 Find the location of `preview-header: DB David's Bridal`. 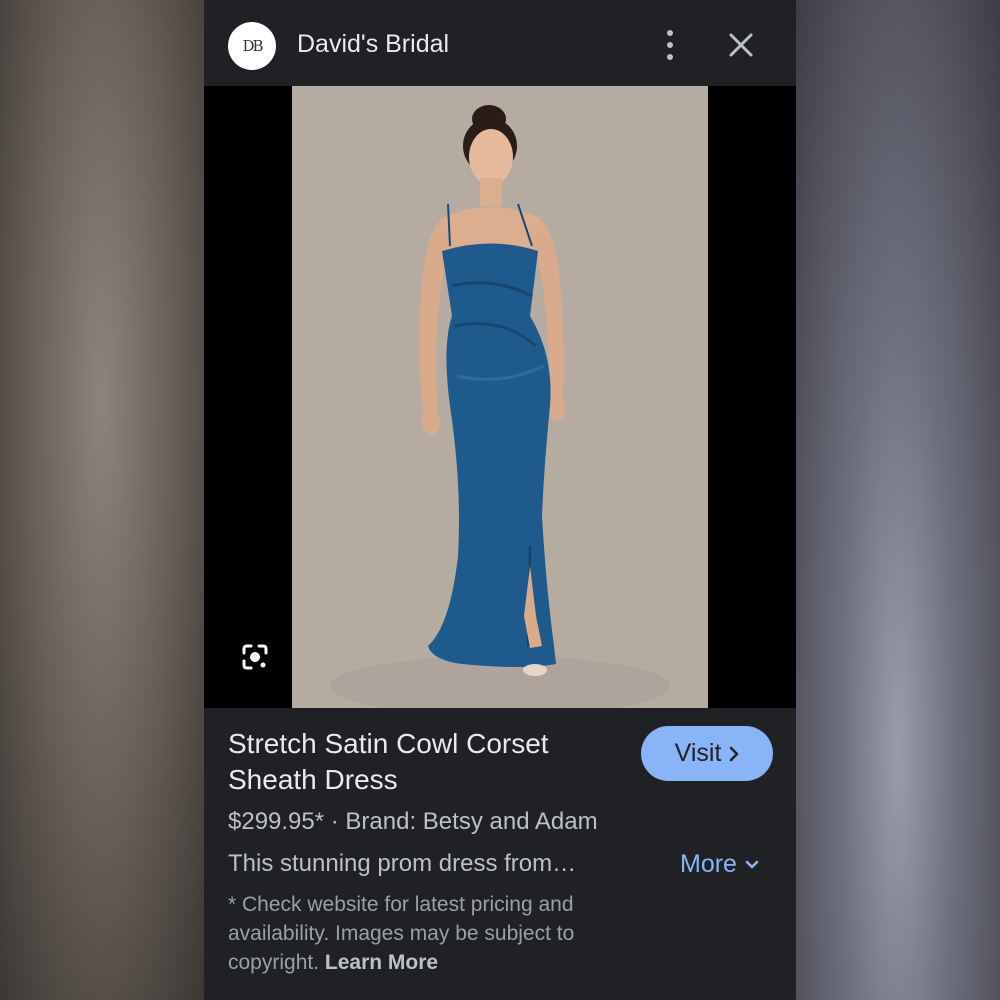

preview-header: DB David's Bridal is located at coordinates (500, 43).